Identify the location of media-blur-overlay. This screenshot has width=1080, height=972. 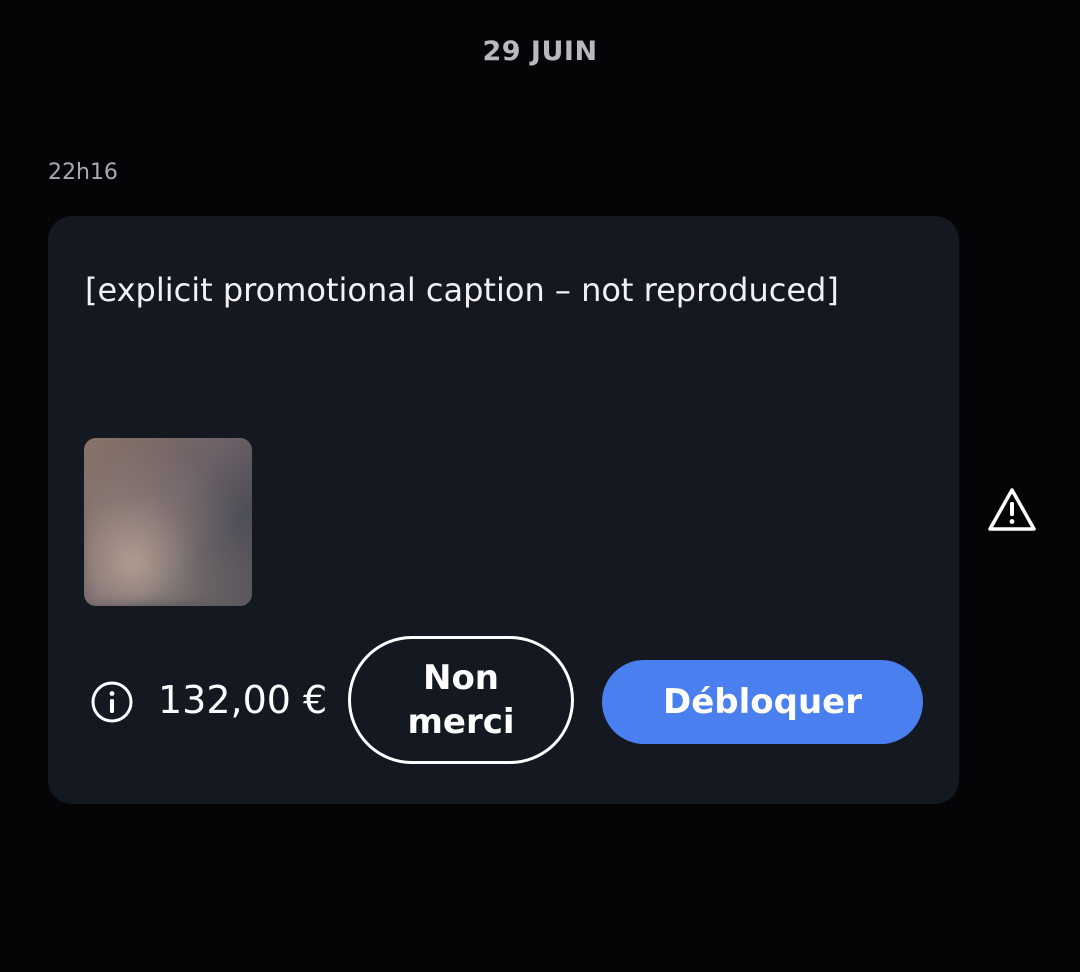
(168, 522).